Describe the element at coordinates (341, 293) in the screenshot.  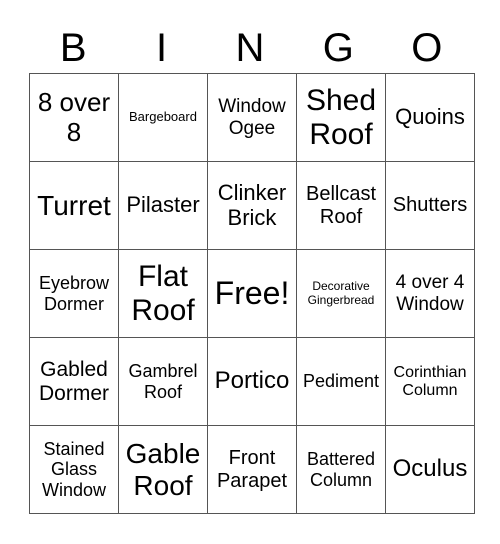
I see `bingo-cell: Decorative Gingerbread` at that location.